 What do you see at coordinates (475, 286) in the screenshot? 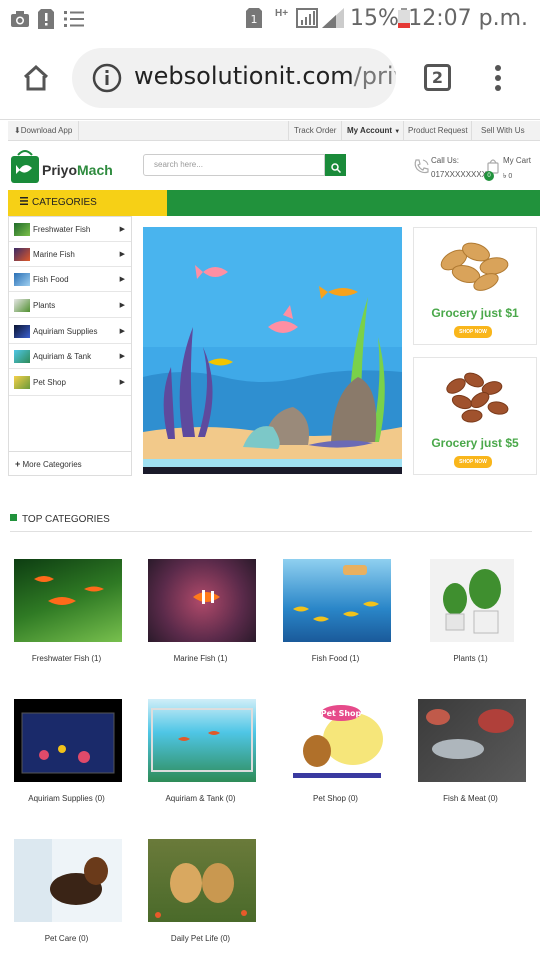
I see `grocery-ad-peanuts: Grocery just $1 SHOP NOW` at bounding box center [475, 286].